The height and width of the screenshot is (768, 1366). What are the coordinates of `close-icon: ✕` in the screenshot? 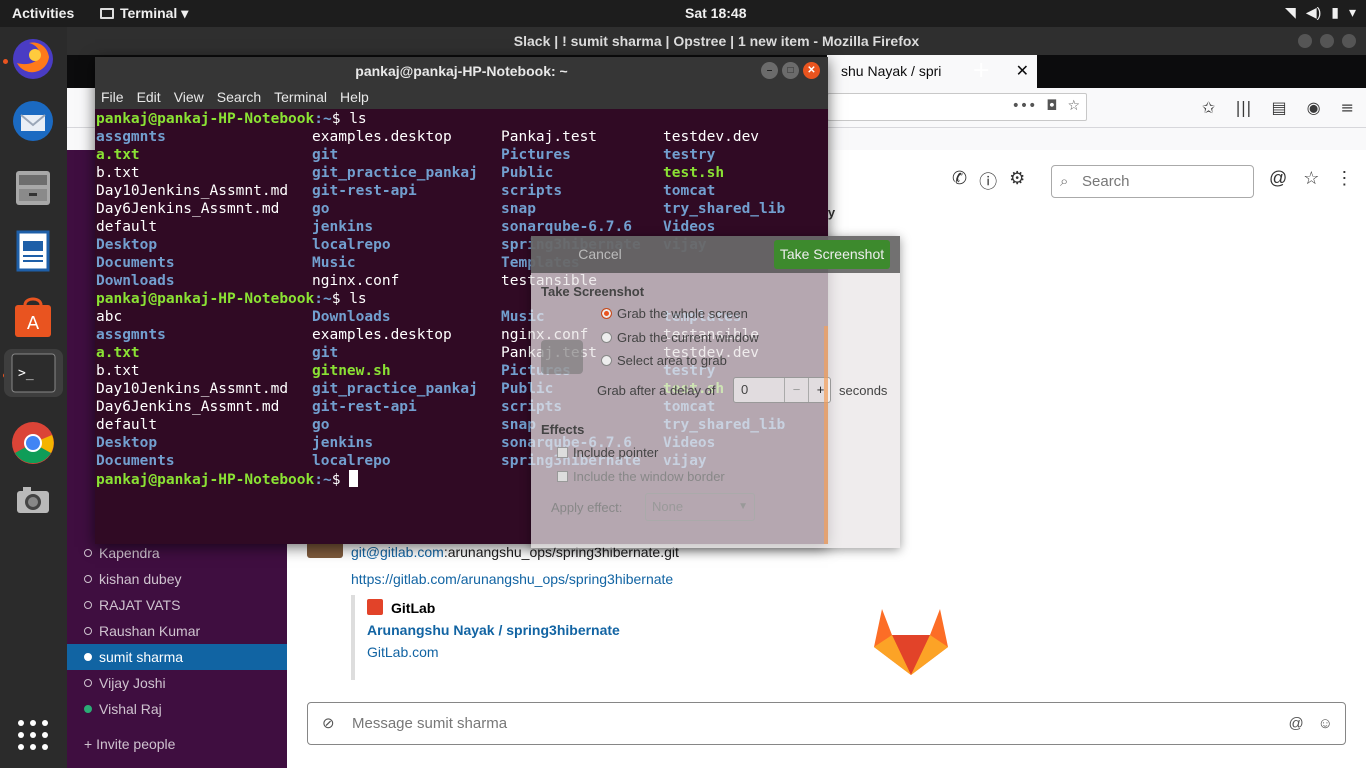 It's located at (1022, 71).